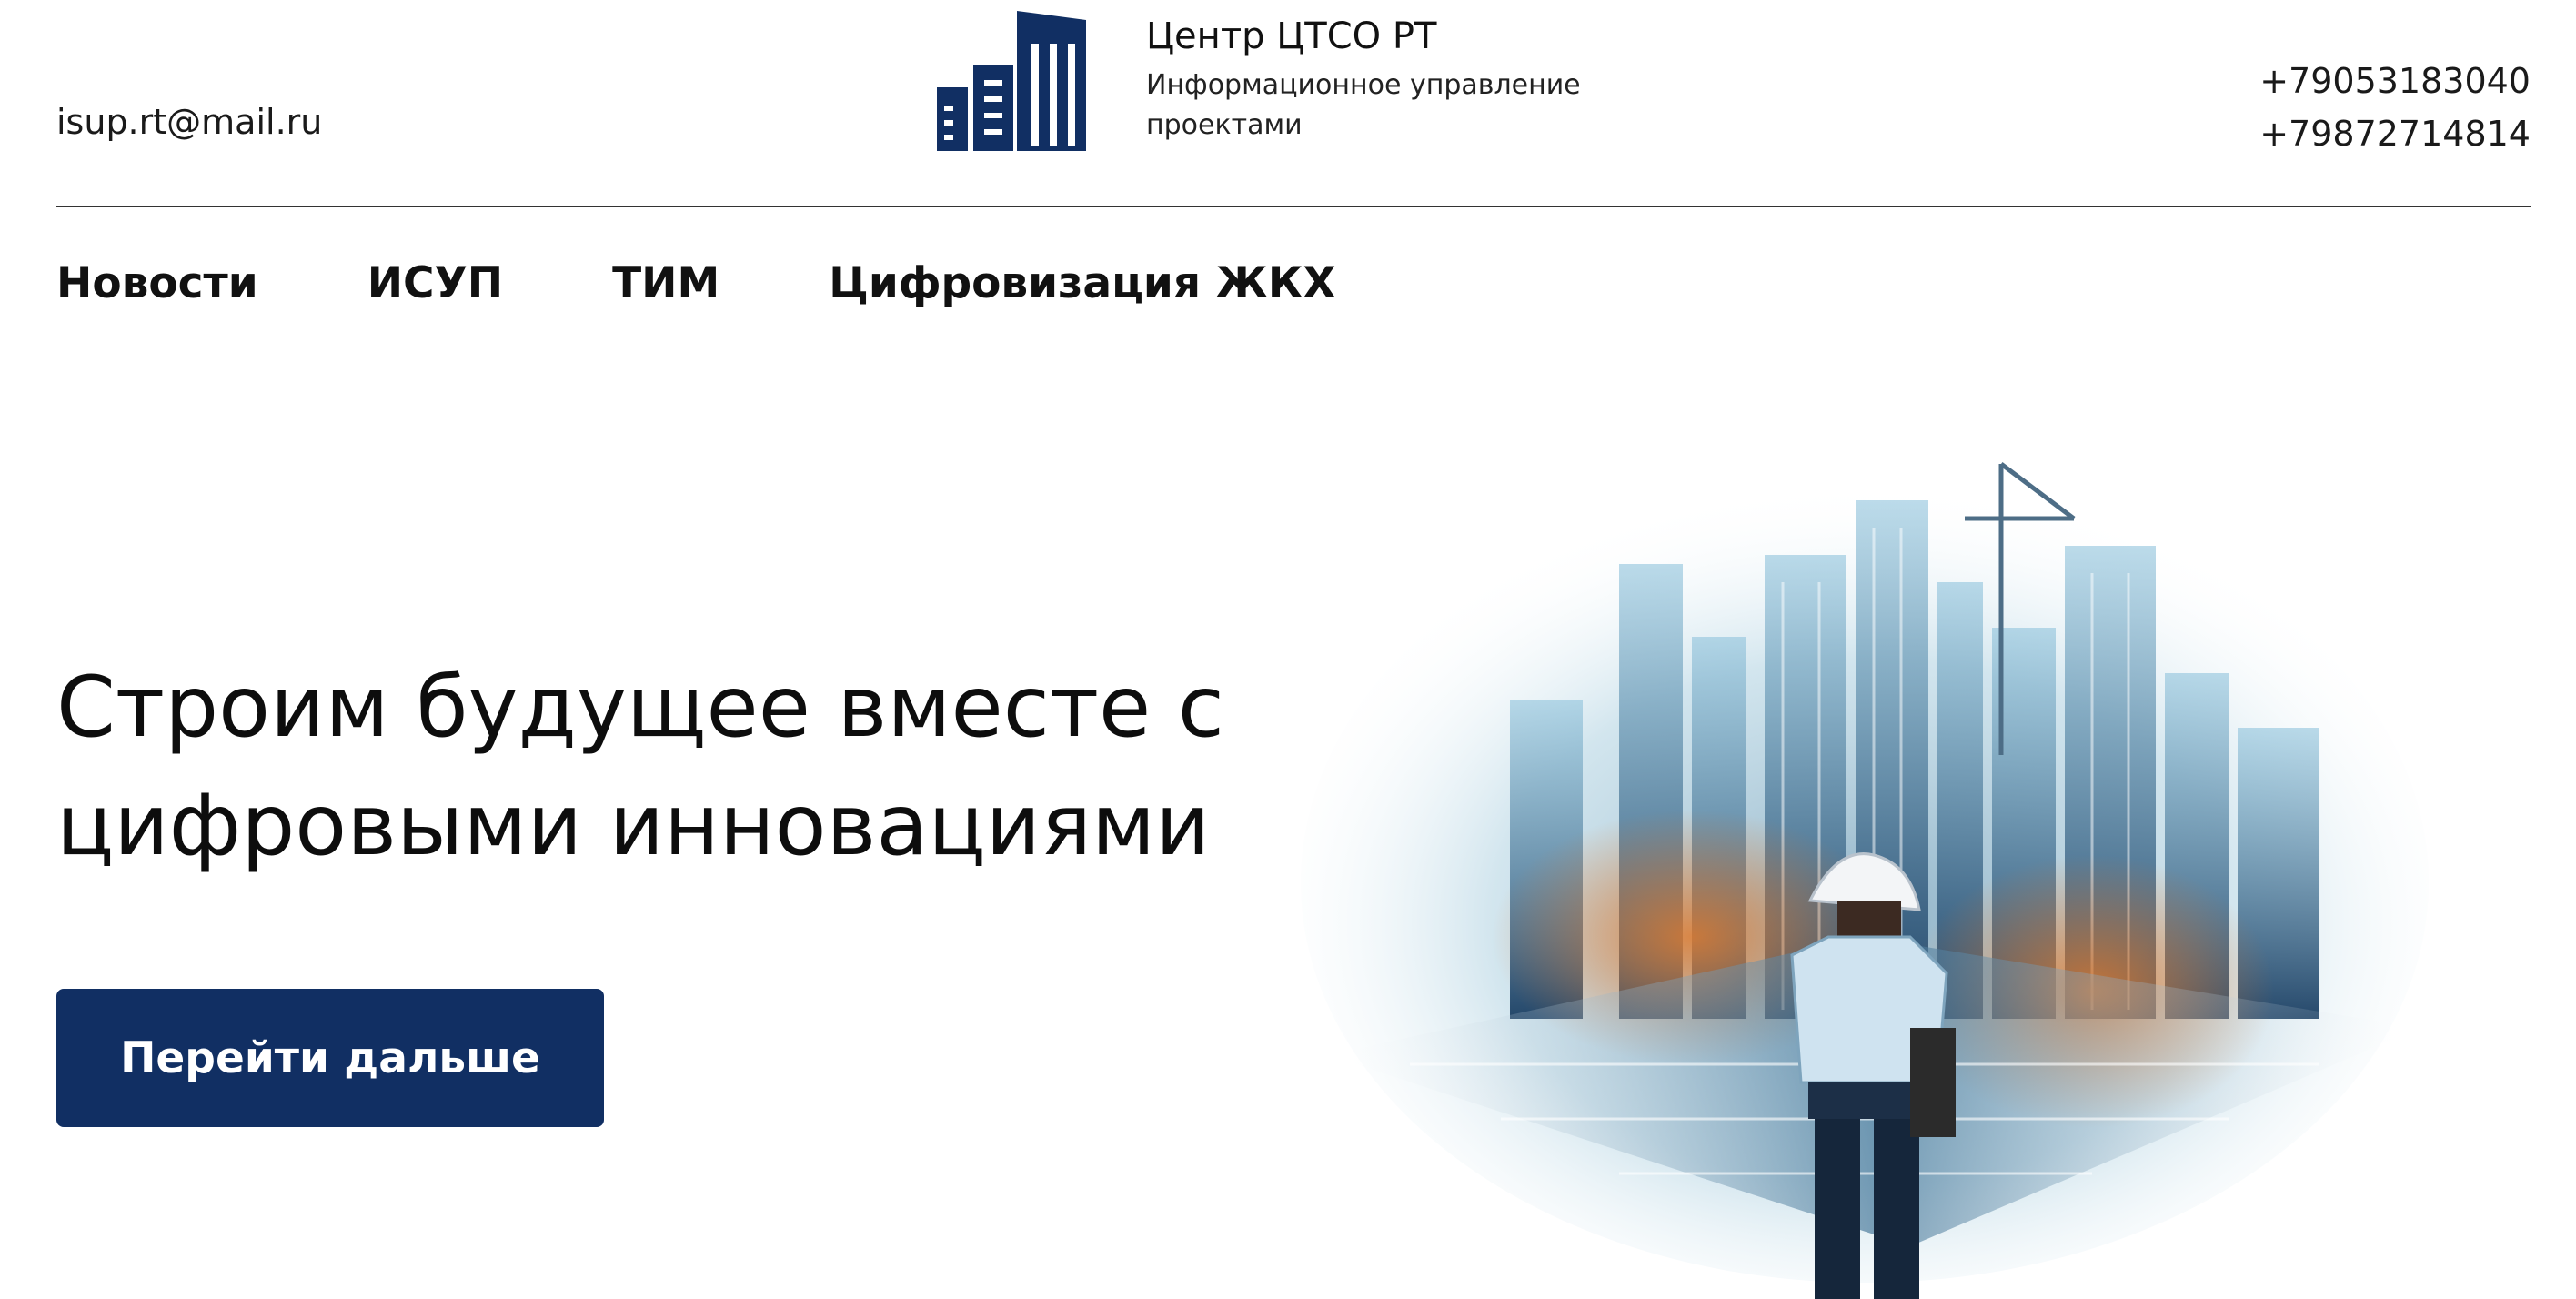 This screenshot has width=2576, height=1299. What do you see at coordinates (157, 283) in the screenshot?
I see `nav-item-news: Новости` at bounding box center [157, 283].